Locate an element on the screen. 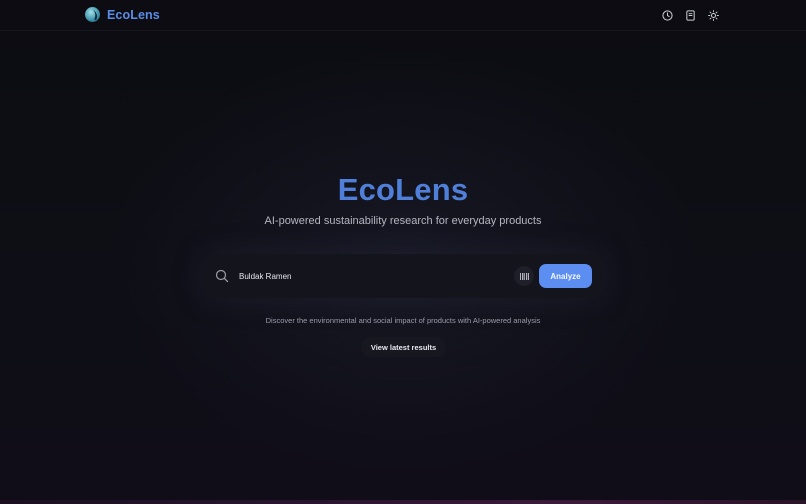 Image resolution: width=806 pixels, height=504 pixels. barcode-icon is located at coordinates (524, 276).